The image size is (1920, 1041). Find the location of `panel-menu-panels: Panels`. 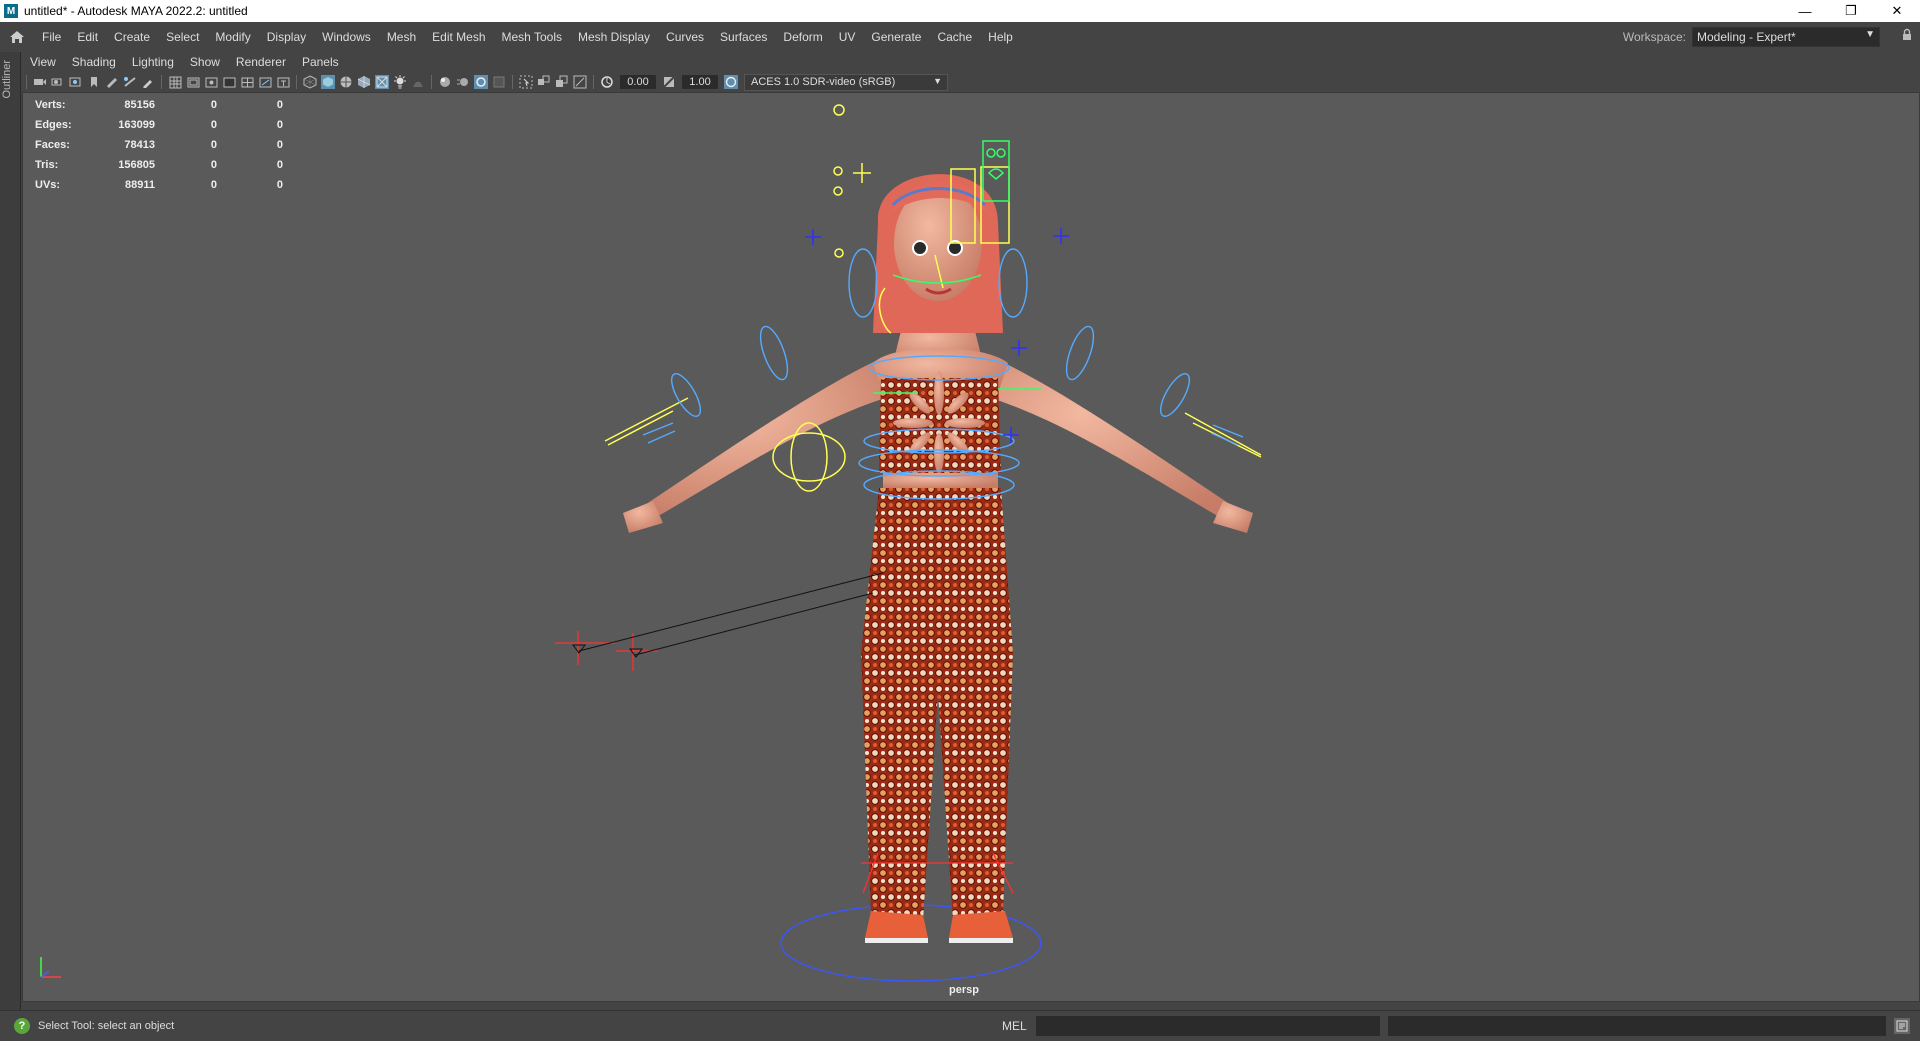

panel-menu-panels: Panels is located at coordinates (320, 62).